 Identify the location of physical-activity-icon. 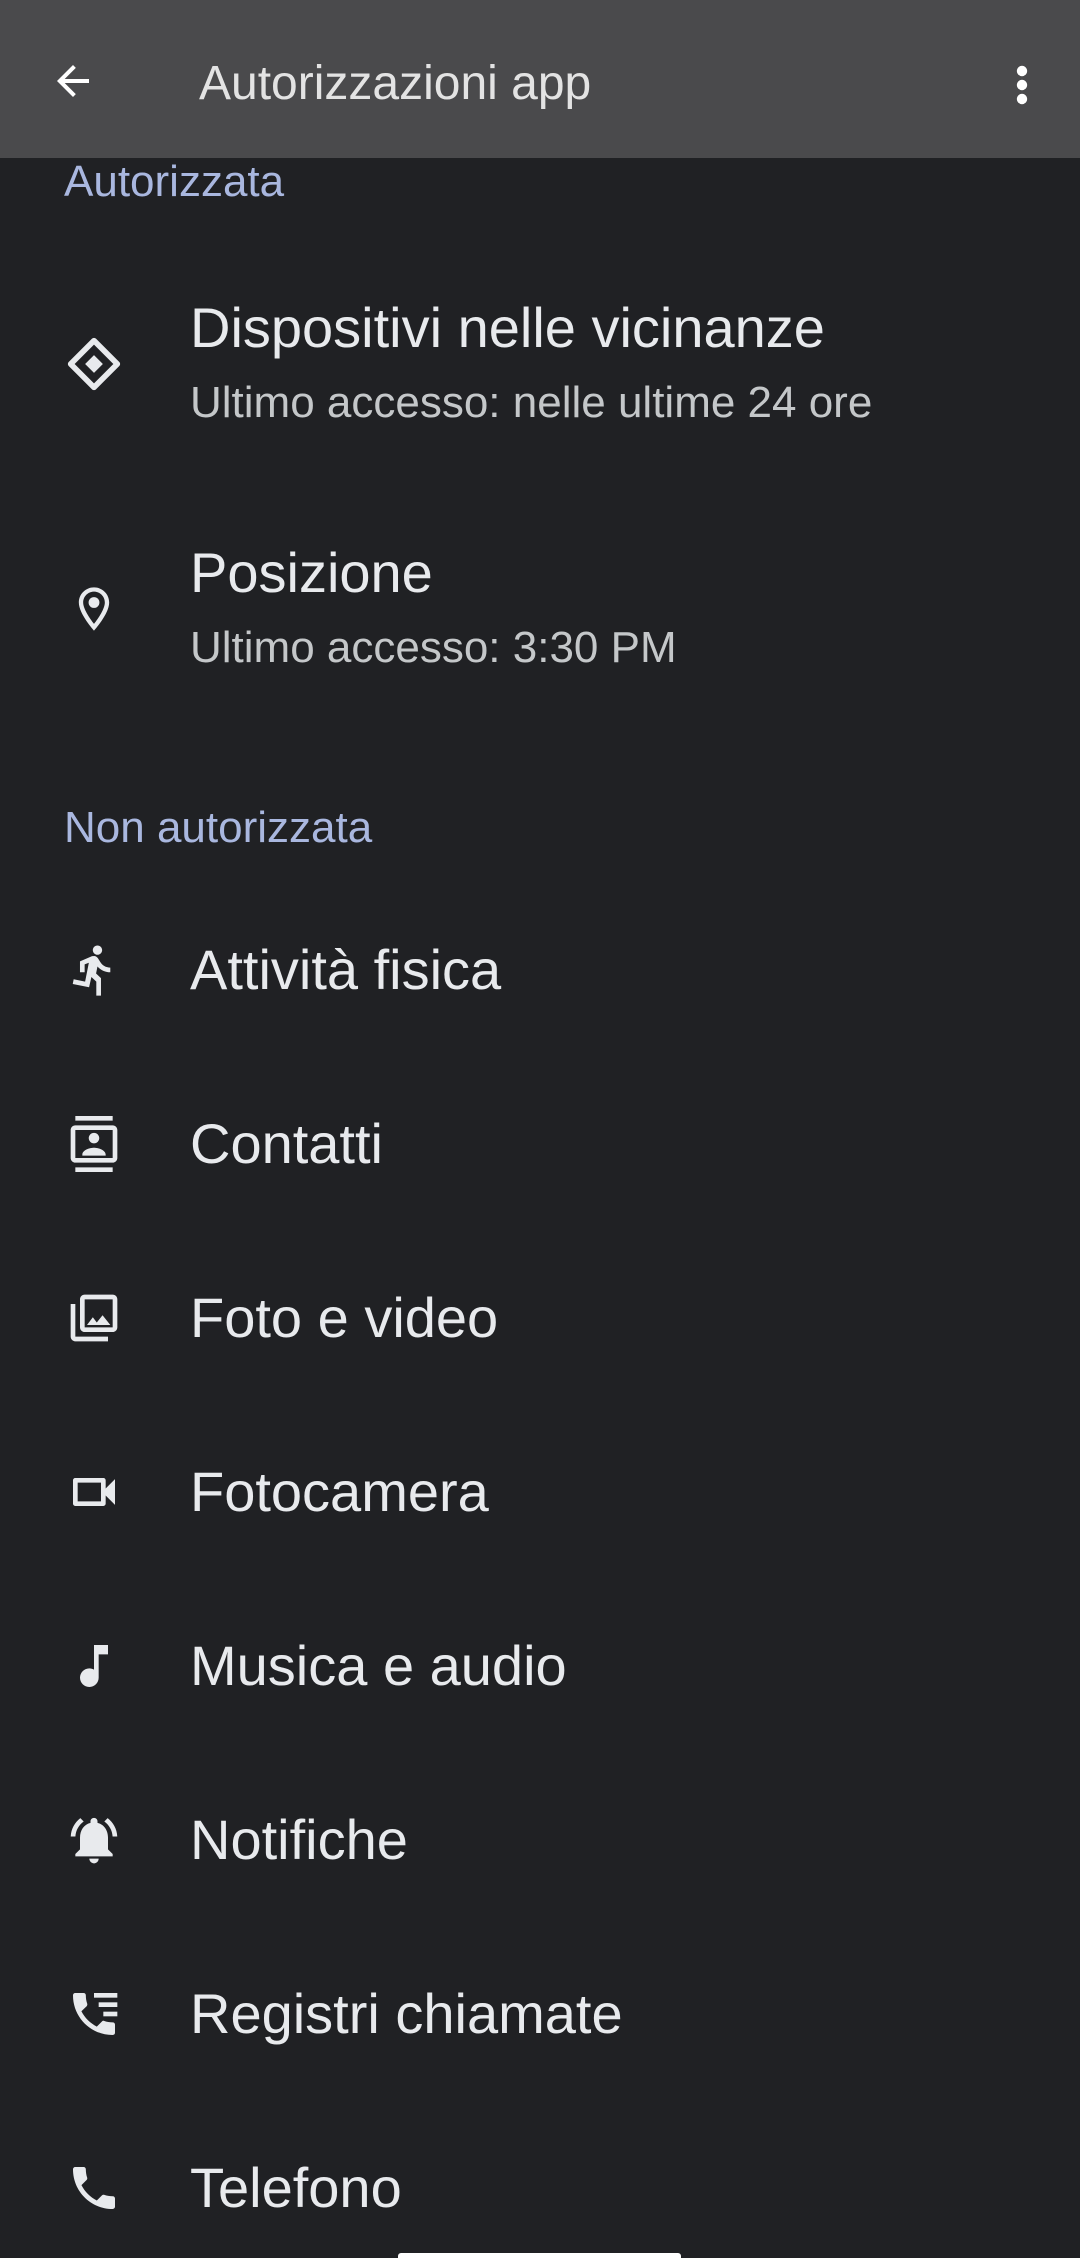
(94, 970).